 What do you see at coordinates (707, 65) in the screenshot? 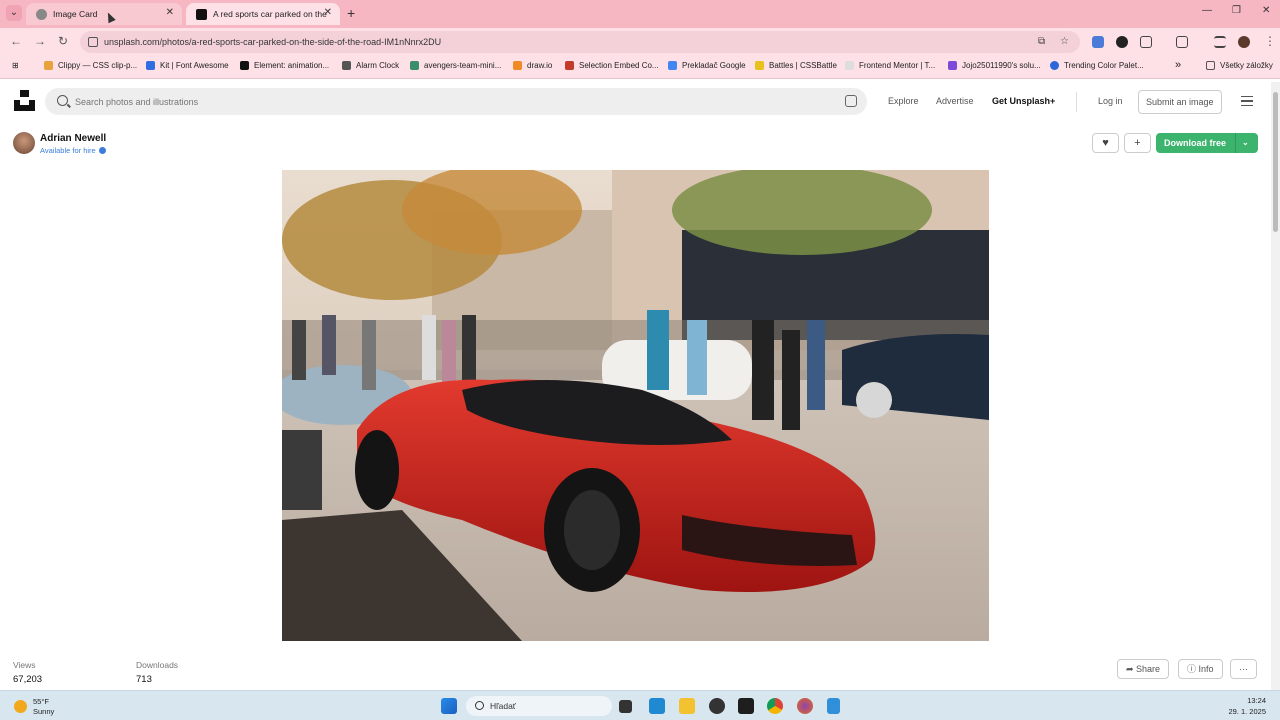
I see `bookmark-item: Prekladač Google` at bounding box center [707, 65].